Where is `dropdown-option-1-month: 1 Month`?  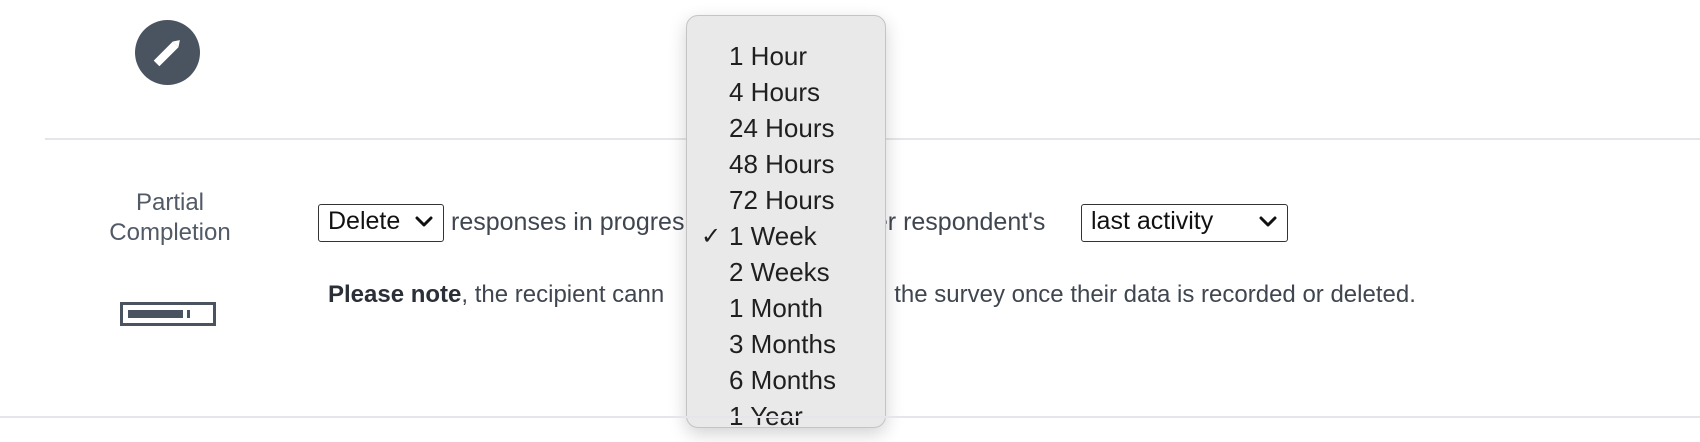 dropdown-option-1-month: 1 Month is located at coordinates (786, 308).